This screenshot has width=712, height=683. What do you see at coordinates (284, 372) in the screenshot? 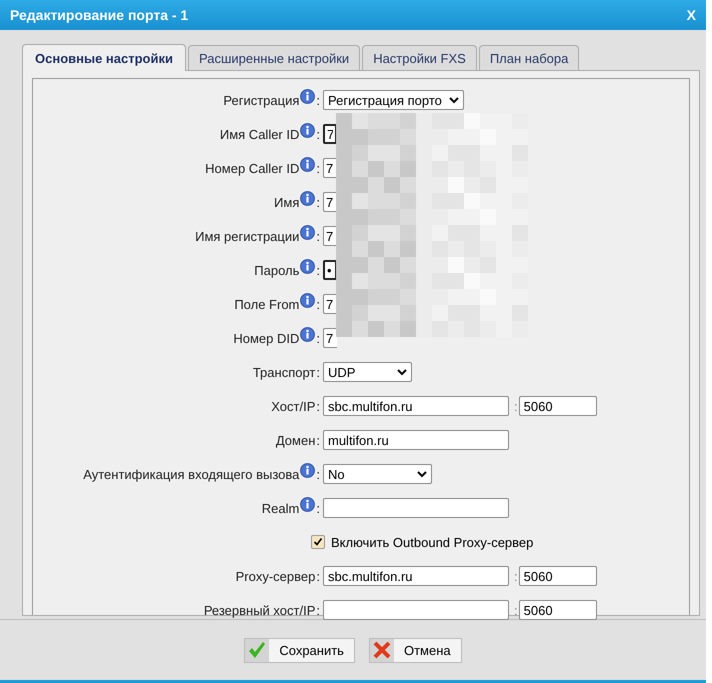
I see `field-label: Транспорт` at bounding box center [284, 372].